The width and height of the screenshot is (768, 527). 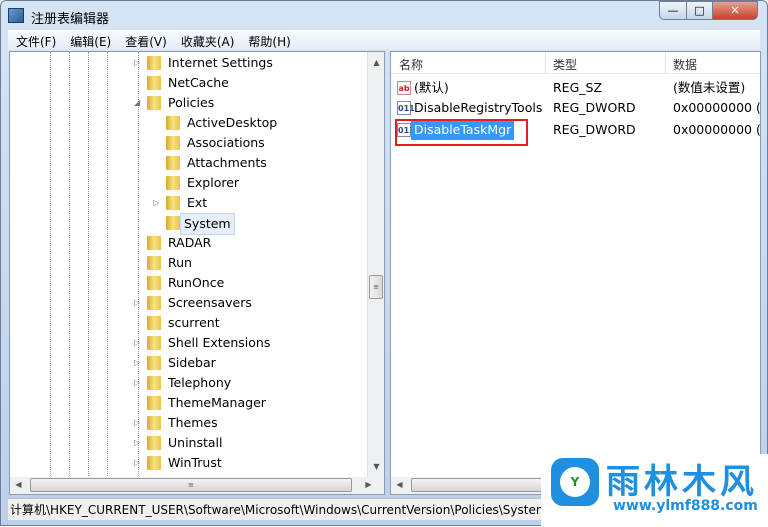 I want to click on value-name: (默认), so click(x=431, y=87).